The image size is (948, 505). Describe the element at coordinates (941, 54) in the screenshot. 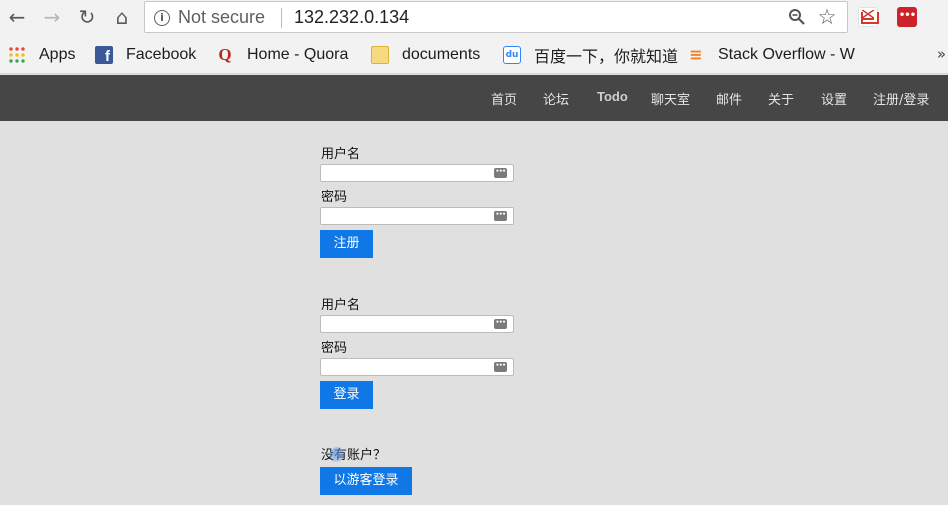

I see `bookmarks-overflow-icon: »` at that location.